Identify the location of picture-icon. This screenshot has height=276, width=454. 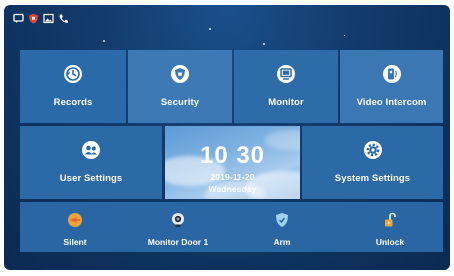
(48, 18).